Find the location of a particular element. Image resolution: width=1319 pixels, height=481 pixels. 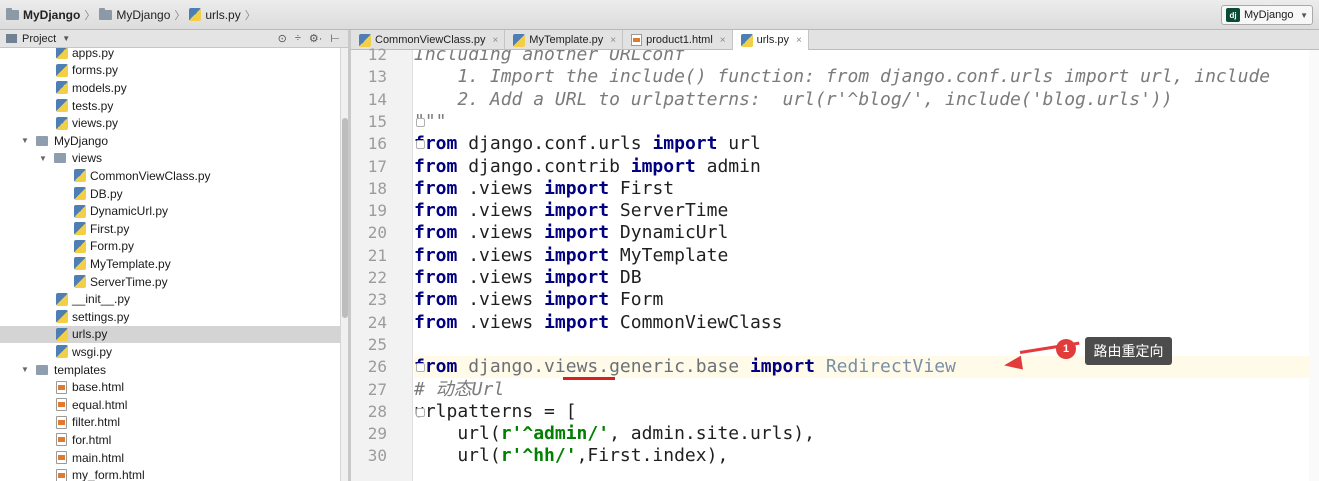

code-token: django.contrib is located at coordinates (544, 166).